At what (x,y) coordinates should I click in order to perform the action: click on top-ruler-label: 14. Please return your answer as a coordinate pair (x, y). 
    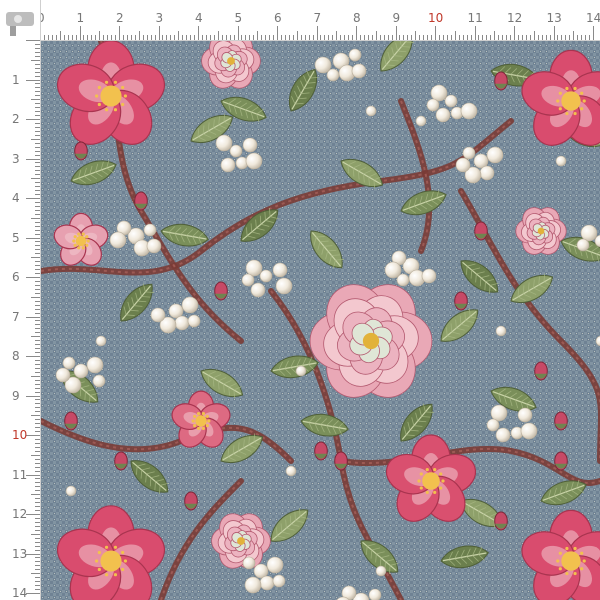
    Looking at the image, I should click on (593, 18).